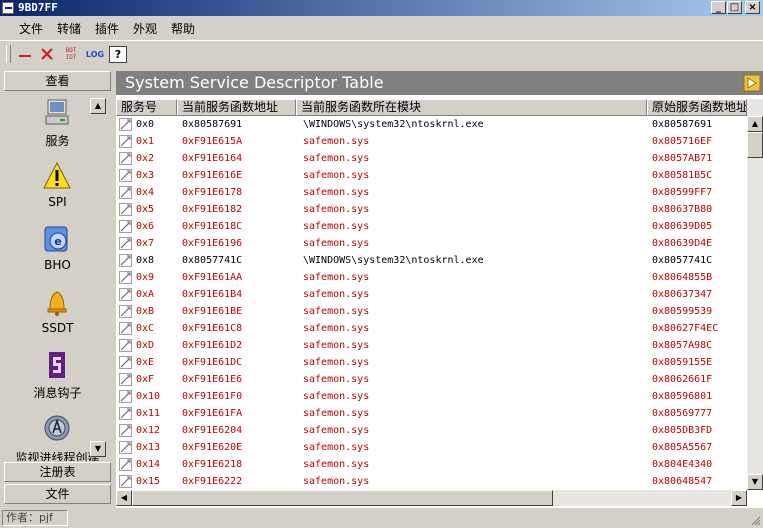  Describe the element at coordinates (431, 243) in the screenshot. I see `table-row: 0x7 0xF91E6196 safemon.sys 0x80639D4E` at that location.